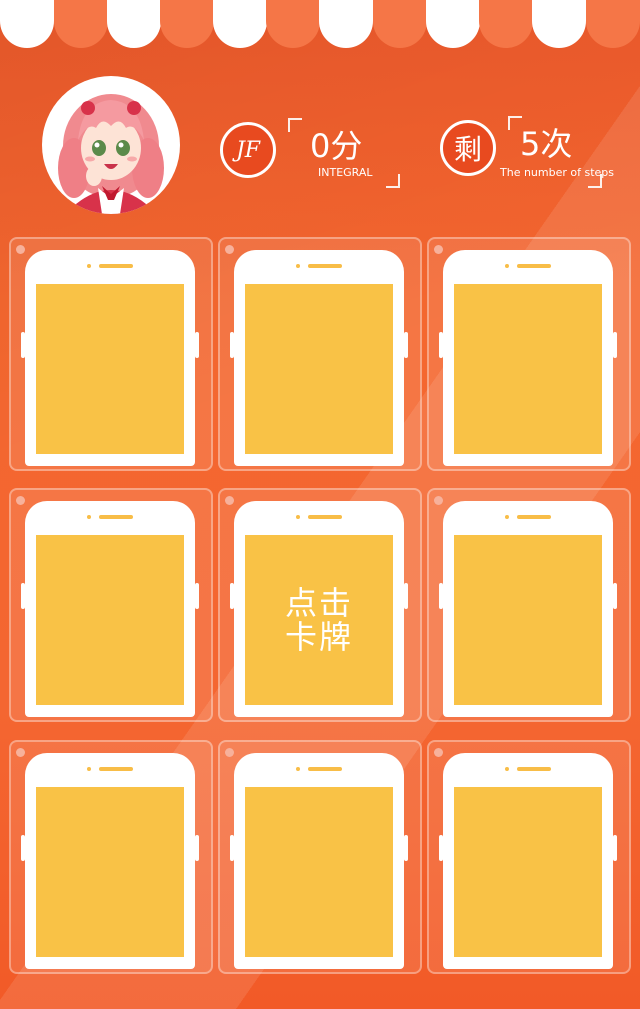  What do you see at coordinates (248, 150) in the screenshot?
I see `score-badge-icon: JF` at bounding box center [248, 150].